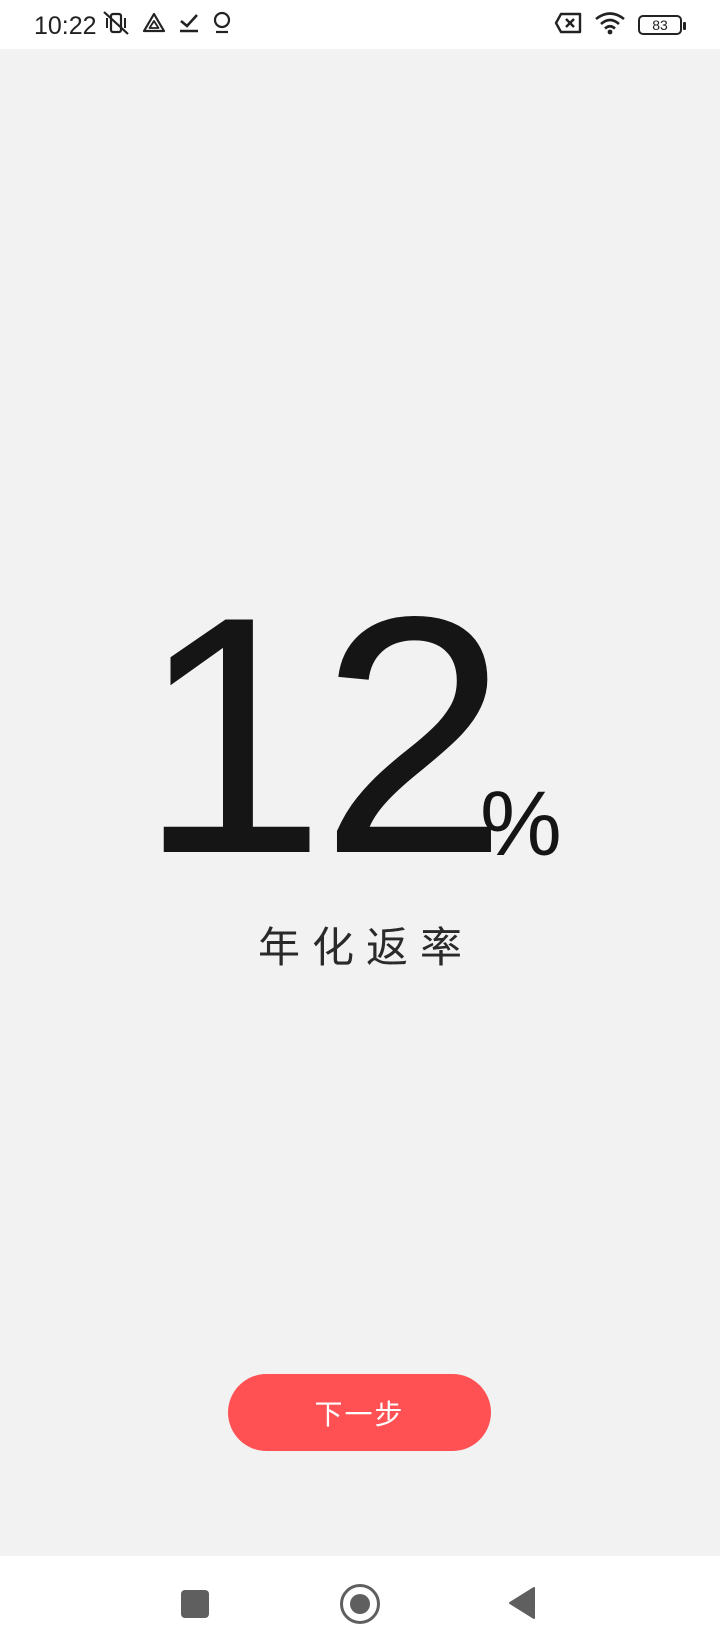 The image size is (720, 1650). I want to click on back-triangle-icon, so click(522, 1603).